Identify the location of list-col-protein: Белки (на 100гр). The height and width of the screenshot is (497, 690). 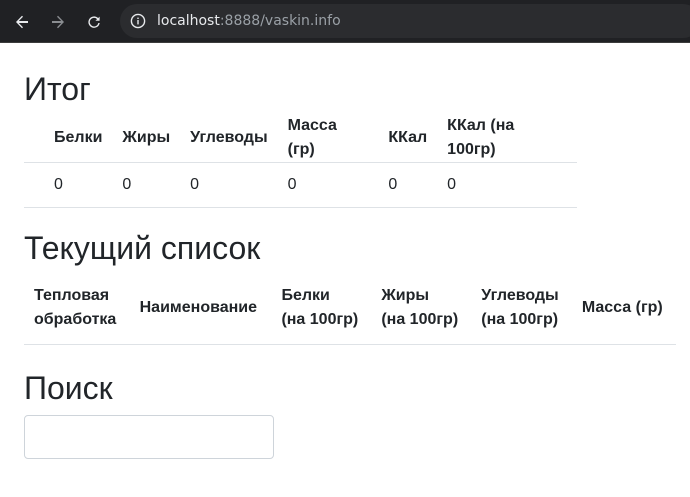
(321, 308).